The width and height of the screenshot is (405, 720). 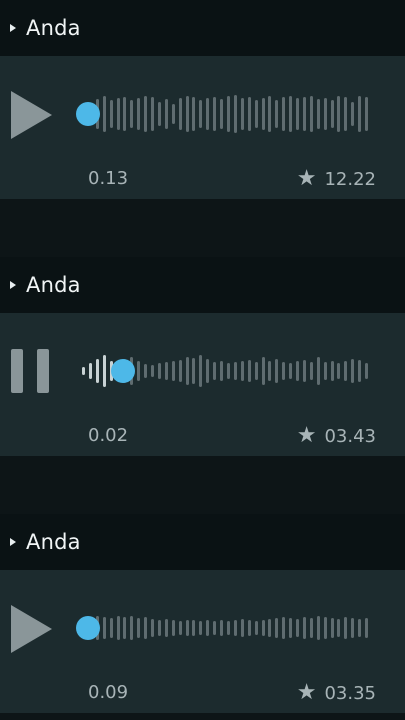 What do you see at coordinates (350, 693) in the screenshot?
I see `duration-time: 03.35` at bounding box center [350, 693].